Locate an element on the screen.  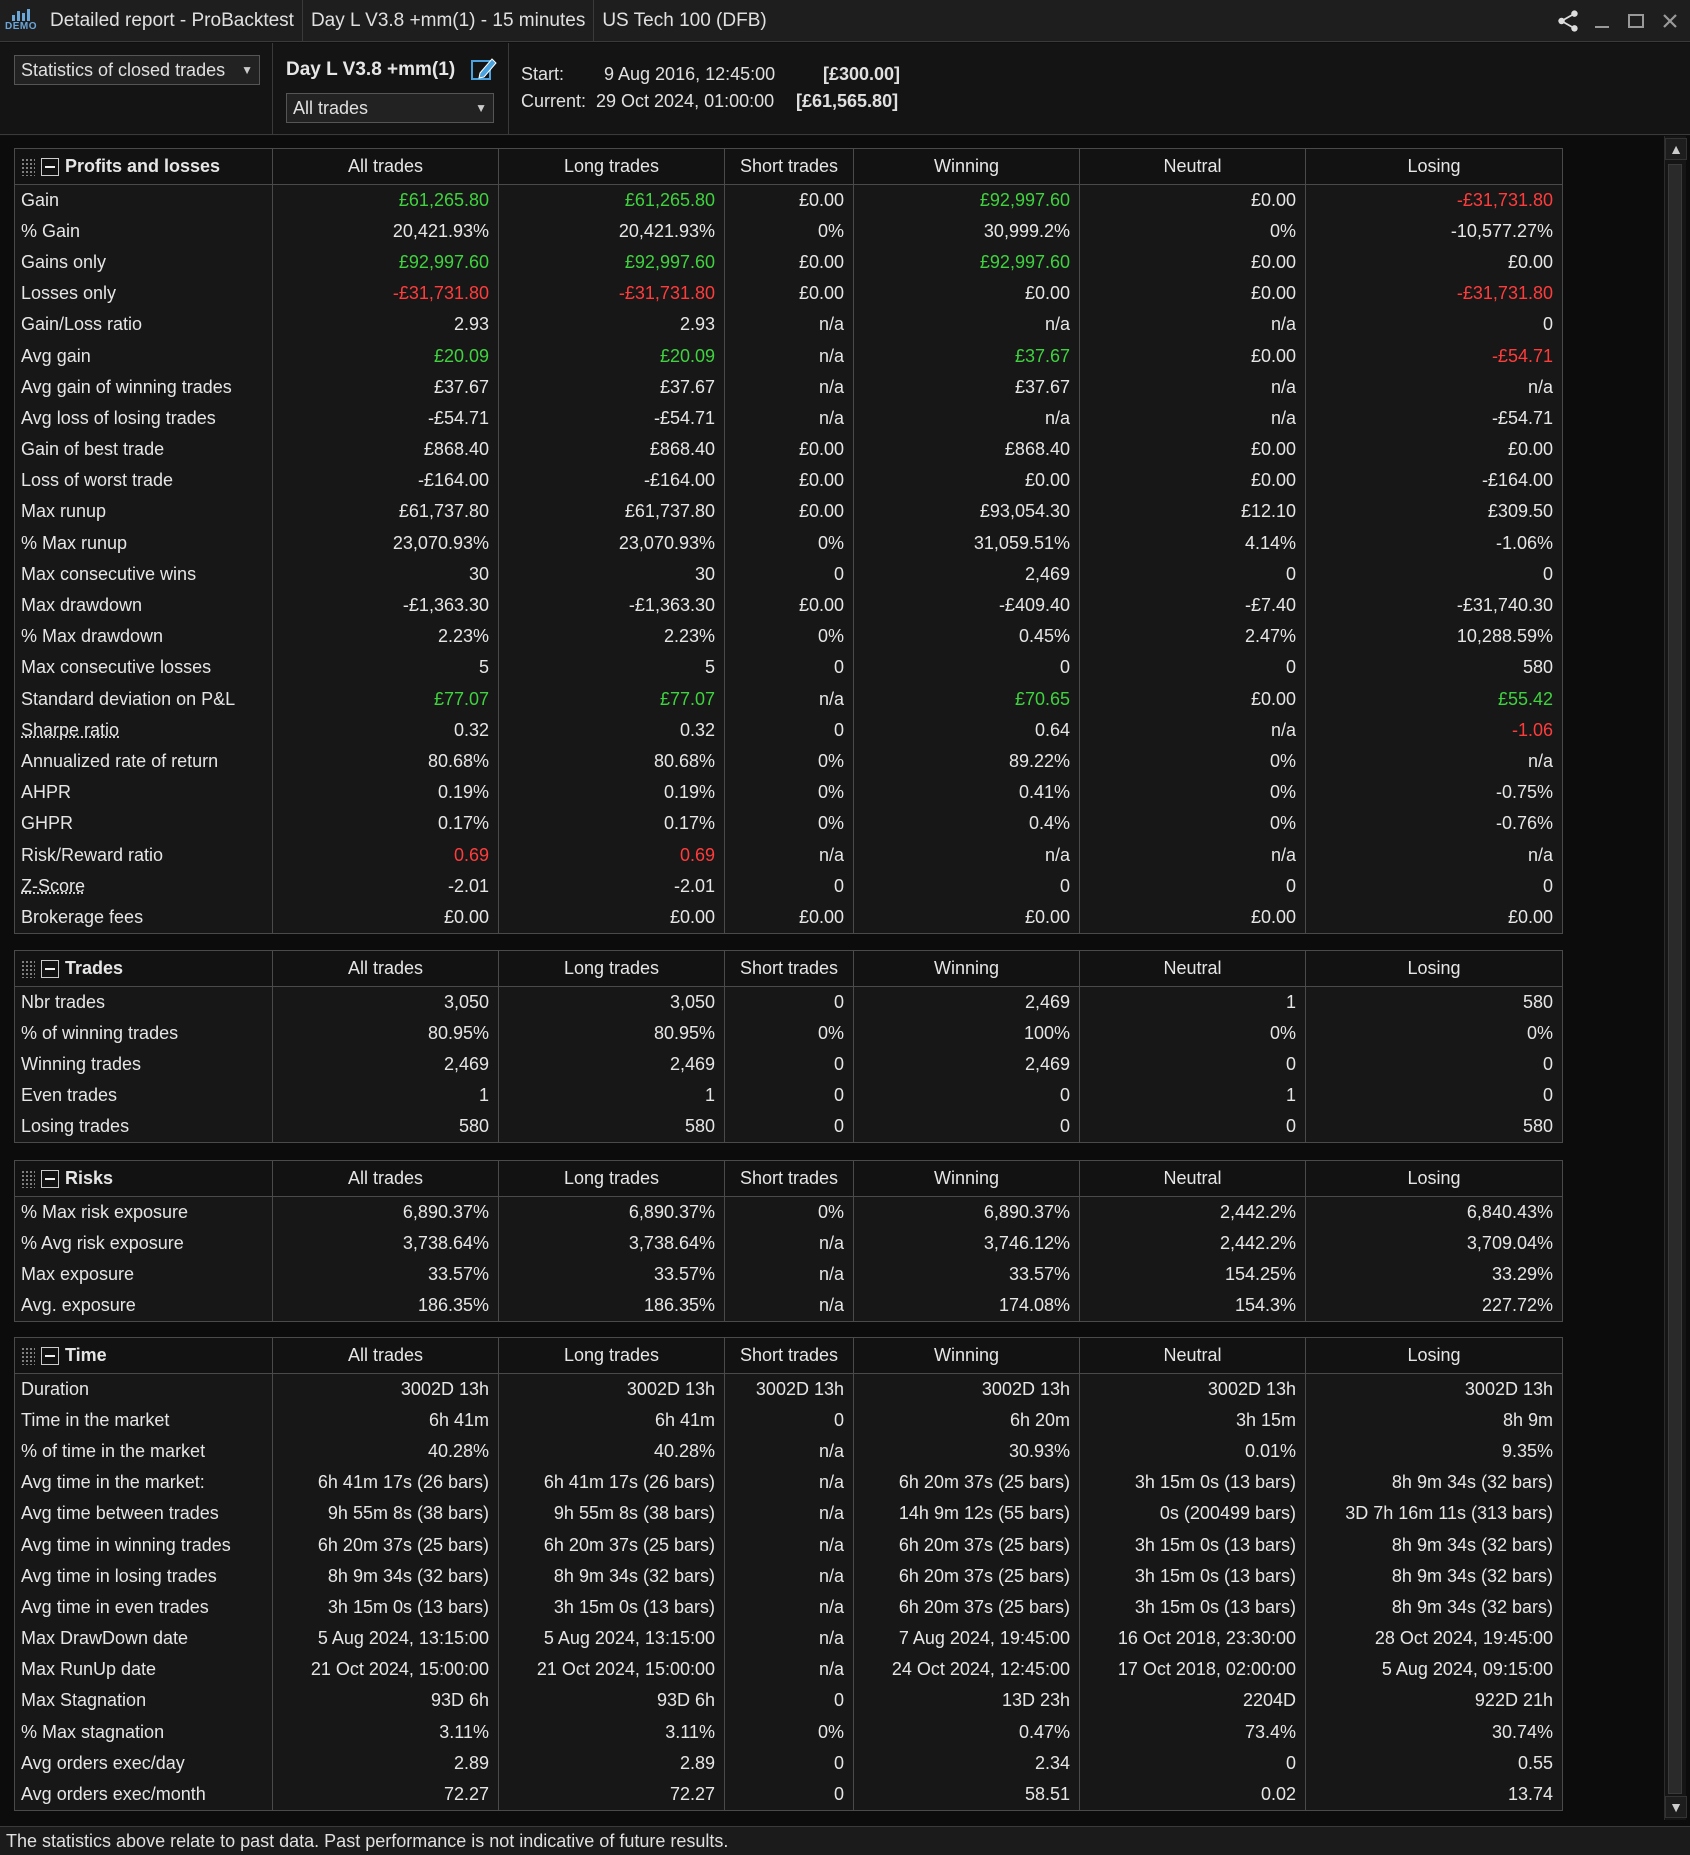
row-label: Max drawdown is located at coordinates (143, 605).